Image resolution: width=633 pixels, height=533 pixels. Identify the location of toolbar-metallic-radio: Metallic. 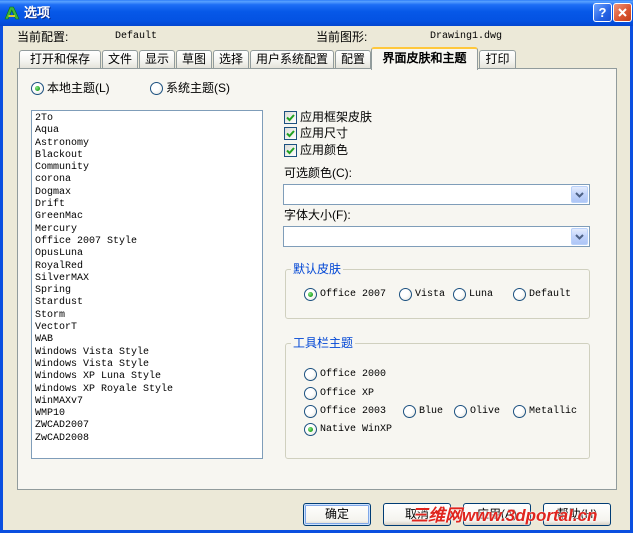
(545, 411).